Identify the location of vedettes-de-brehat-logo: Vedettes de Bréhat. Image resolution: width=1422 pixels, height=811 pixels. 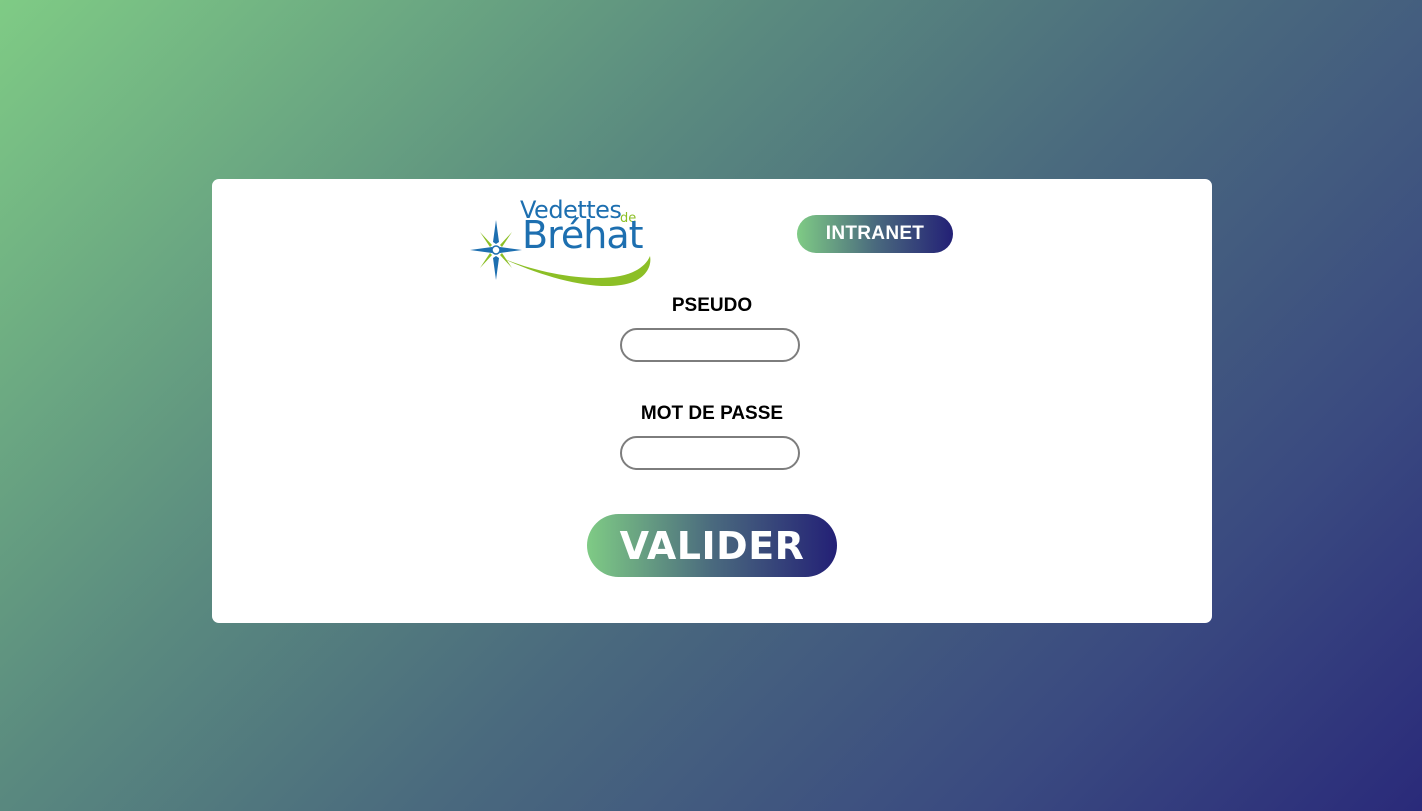
(565, 241).